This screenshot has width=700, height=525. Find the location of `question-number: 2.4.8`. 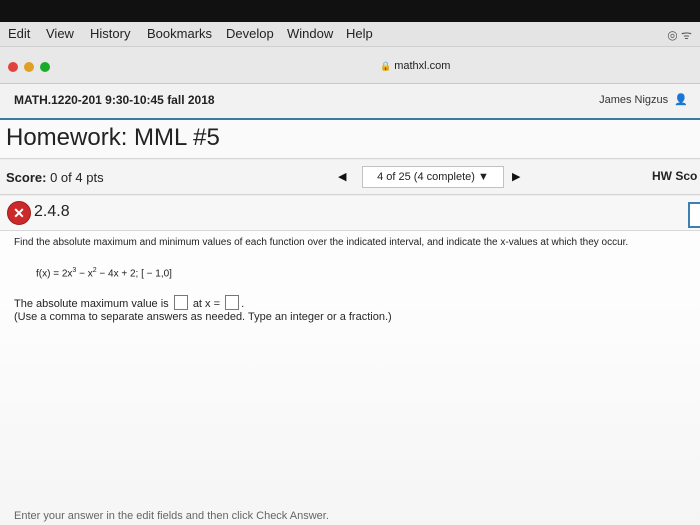

question-number: 2.4.8 is located at coordinates (52, 211).